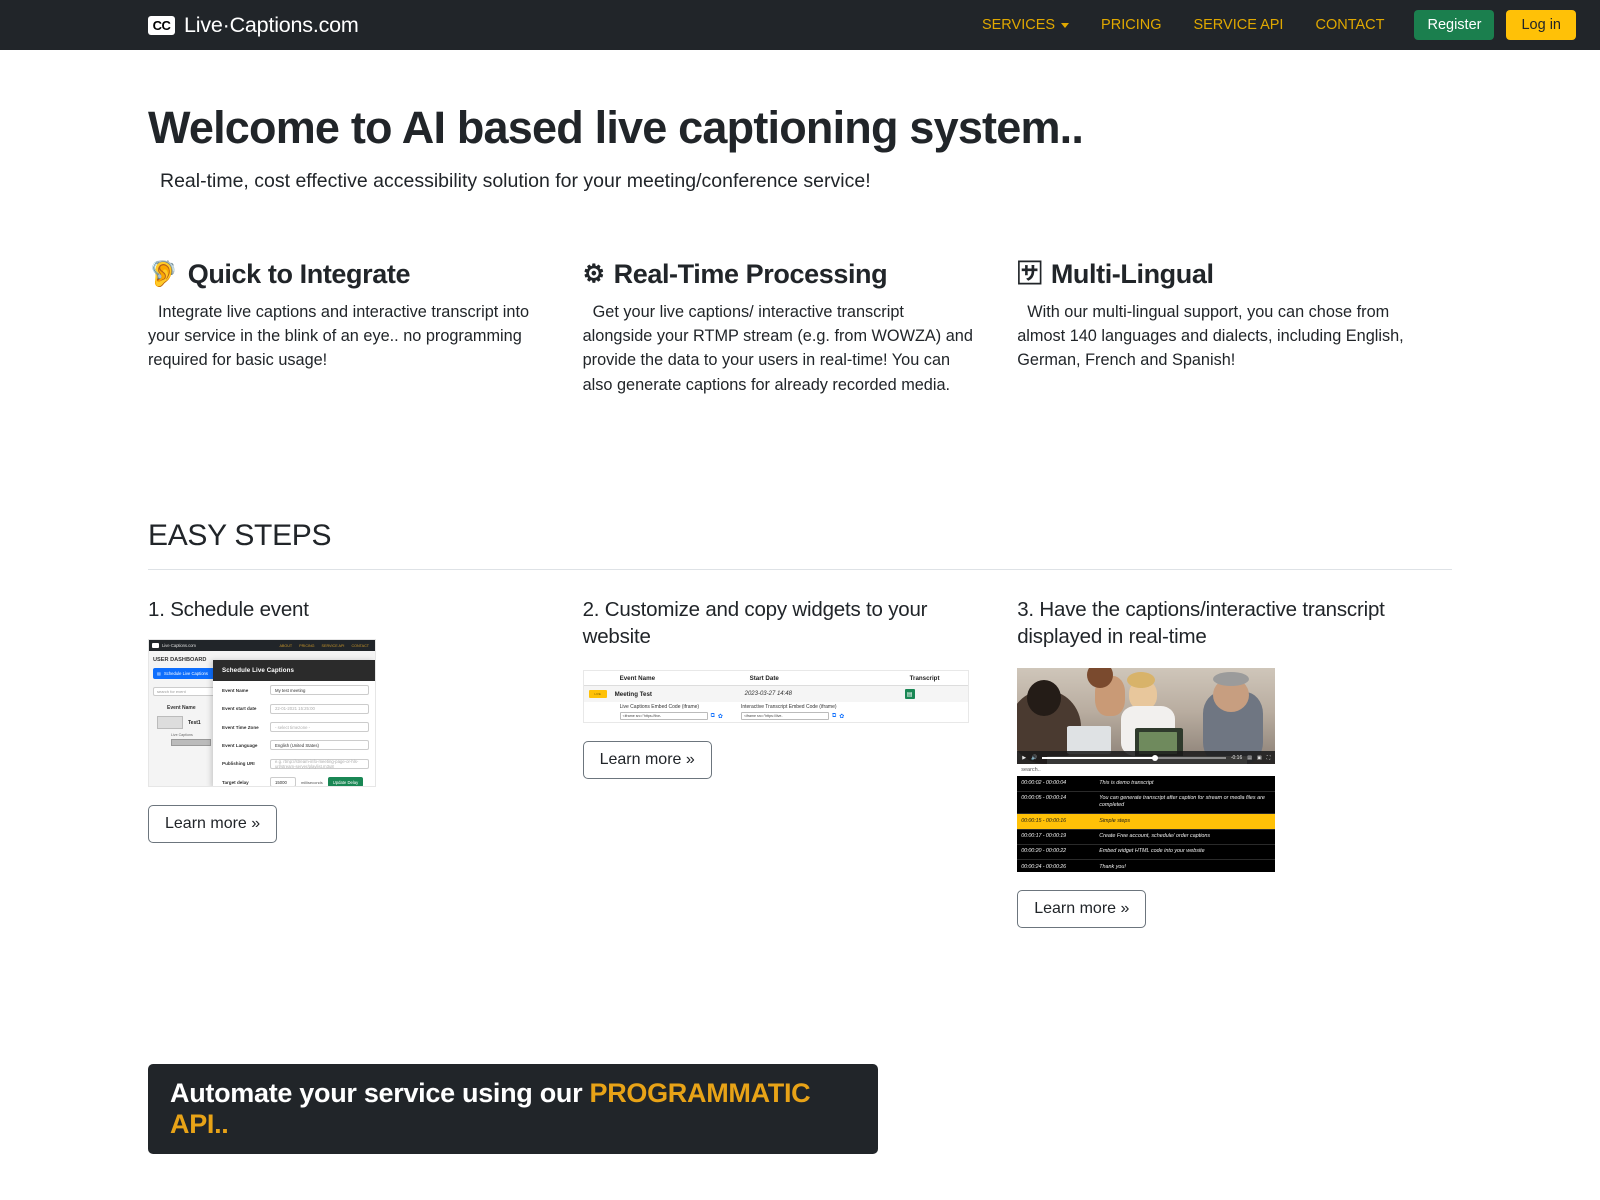  Describe the element at coordinates (909, 694) in the screenshot. I see `document-icon: ▤` at that location.